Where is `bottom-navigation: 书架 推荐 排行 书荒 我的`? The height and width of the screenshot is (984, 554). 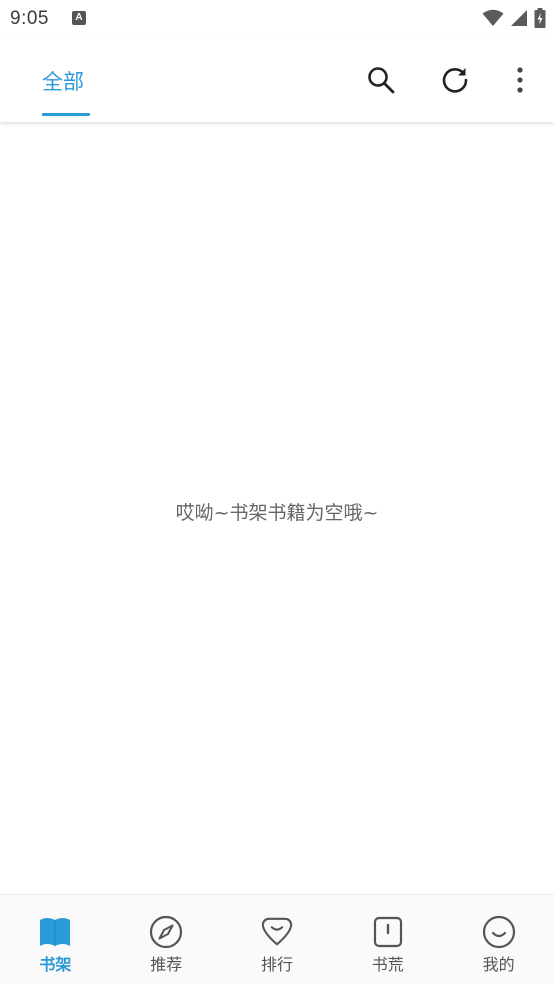 bottom-navigation: 书架 推荐 排行 书荒 我的 is located at coordinates (277, 939).